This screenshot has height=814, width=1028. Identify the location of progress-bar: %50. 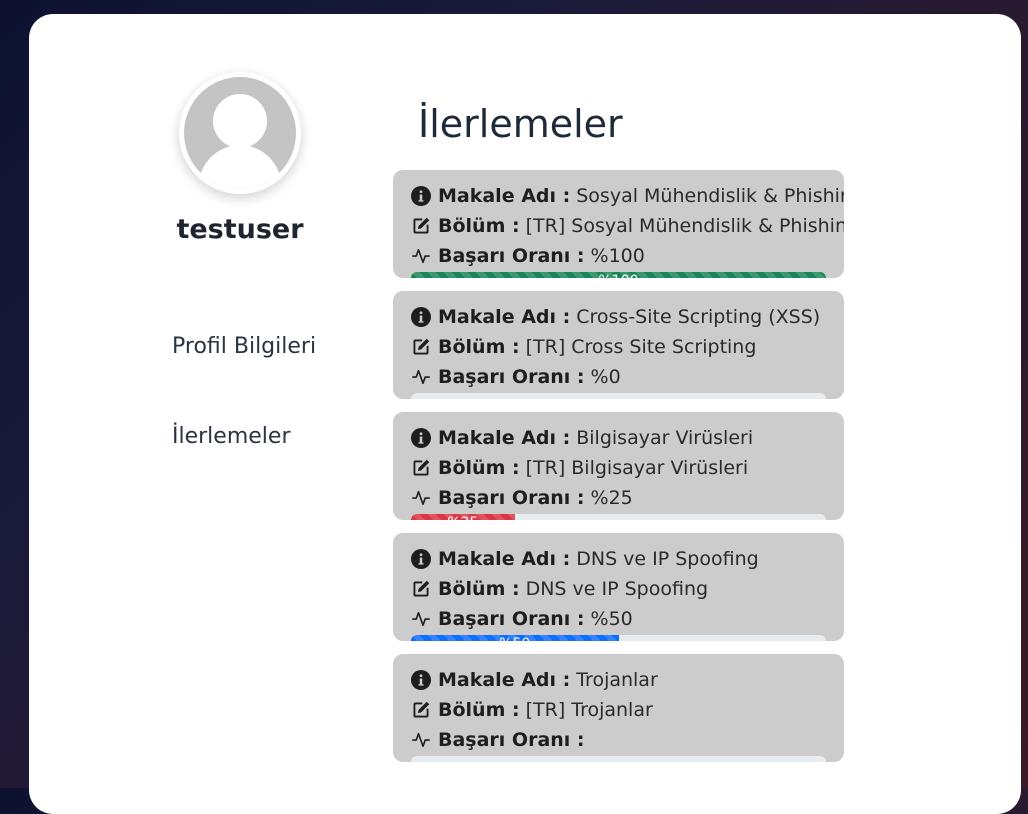
(618, 638).